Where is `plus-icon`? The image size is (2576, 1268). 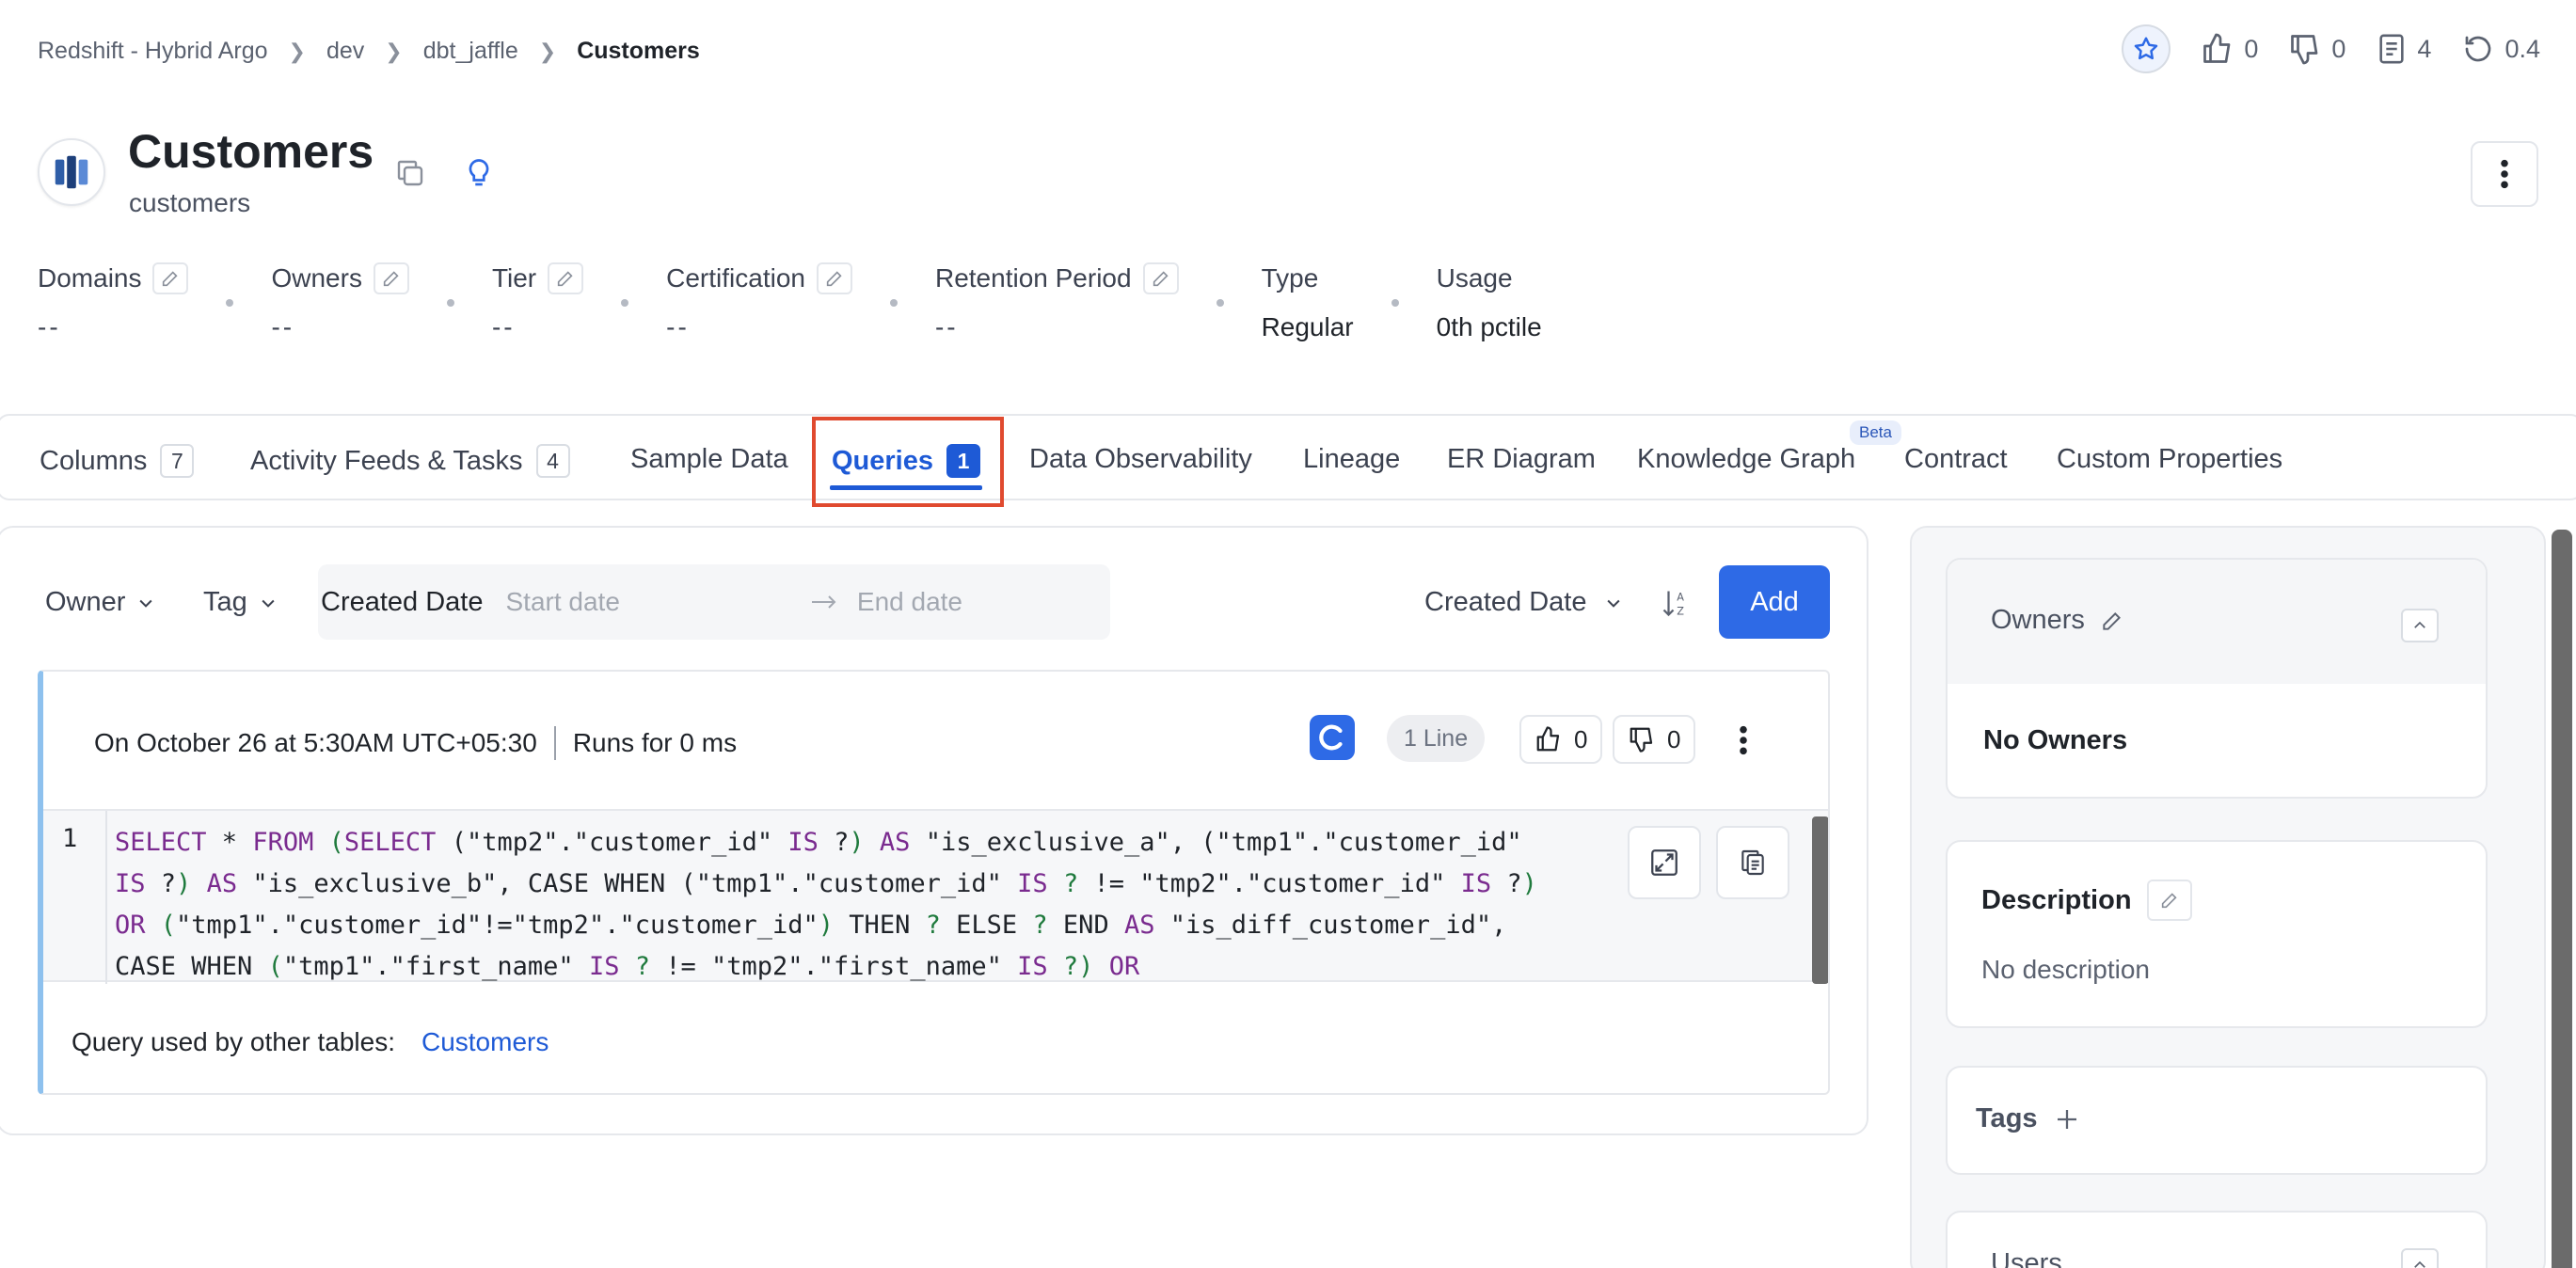
plus-icon is located at coordinates (2067, 1119).